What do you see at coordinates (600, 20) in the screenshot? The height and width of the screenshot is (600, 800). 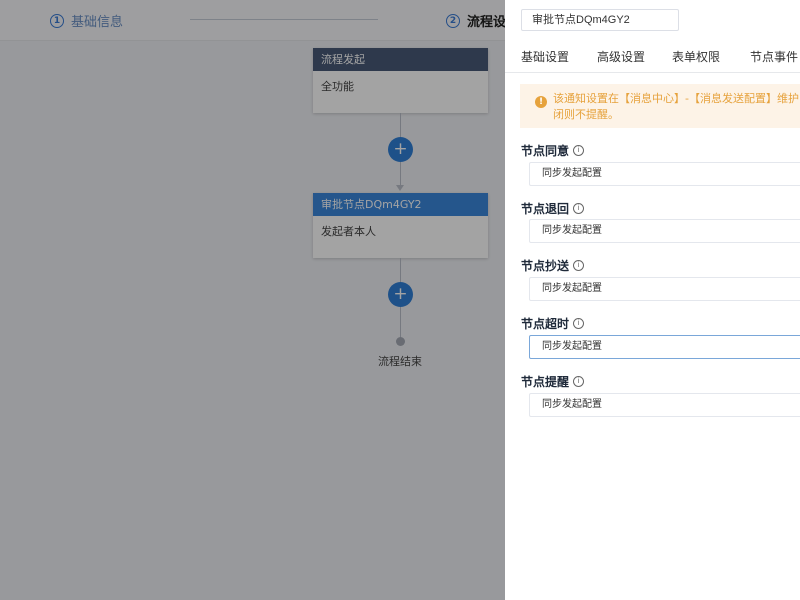 I see `node-name-input` at bounding box center [600, 20].